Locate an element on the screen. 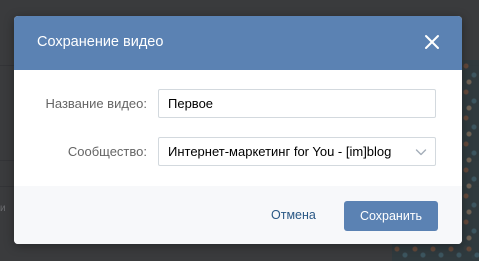 This screenshot has width=479, height=261. close-icon is located at coordinates (432, 42).